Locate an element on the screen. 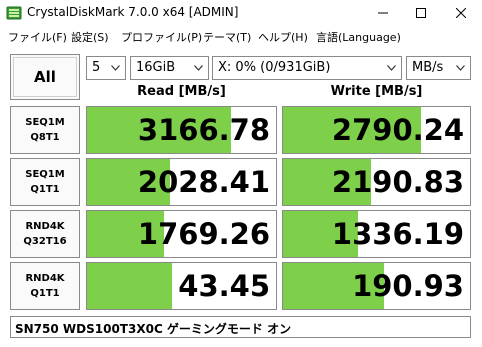 The image size is (482, 347). read-result-value: 2028.41 is located at coordinates (203, 182).